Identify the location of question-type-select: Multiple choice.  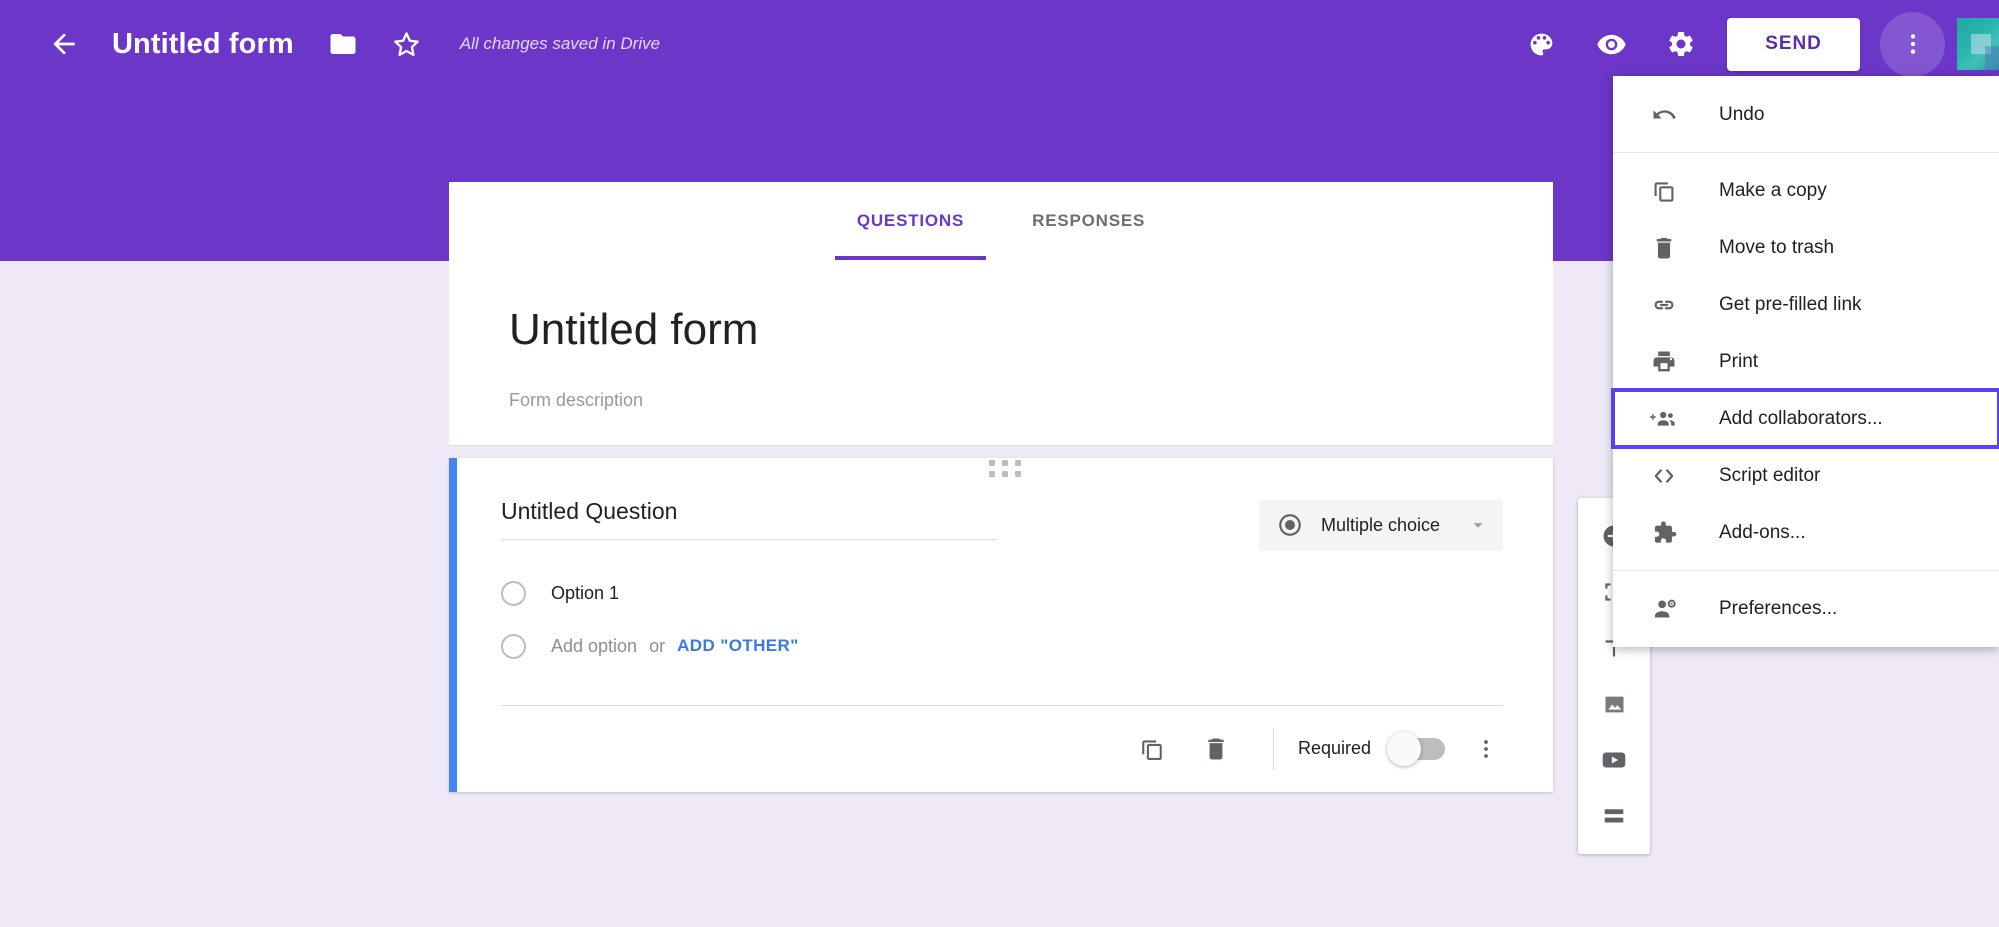
(1381, 525).